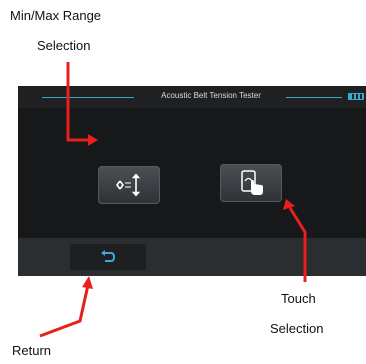  I want to click on return-arrow-icon, so click(108, 256).